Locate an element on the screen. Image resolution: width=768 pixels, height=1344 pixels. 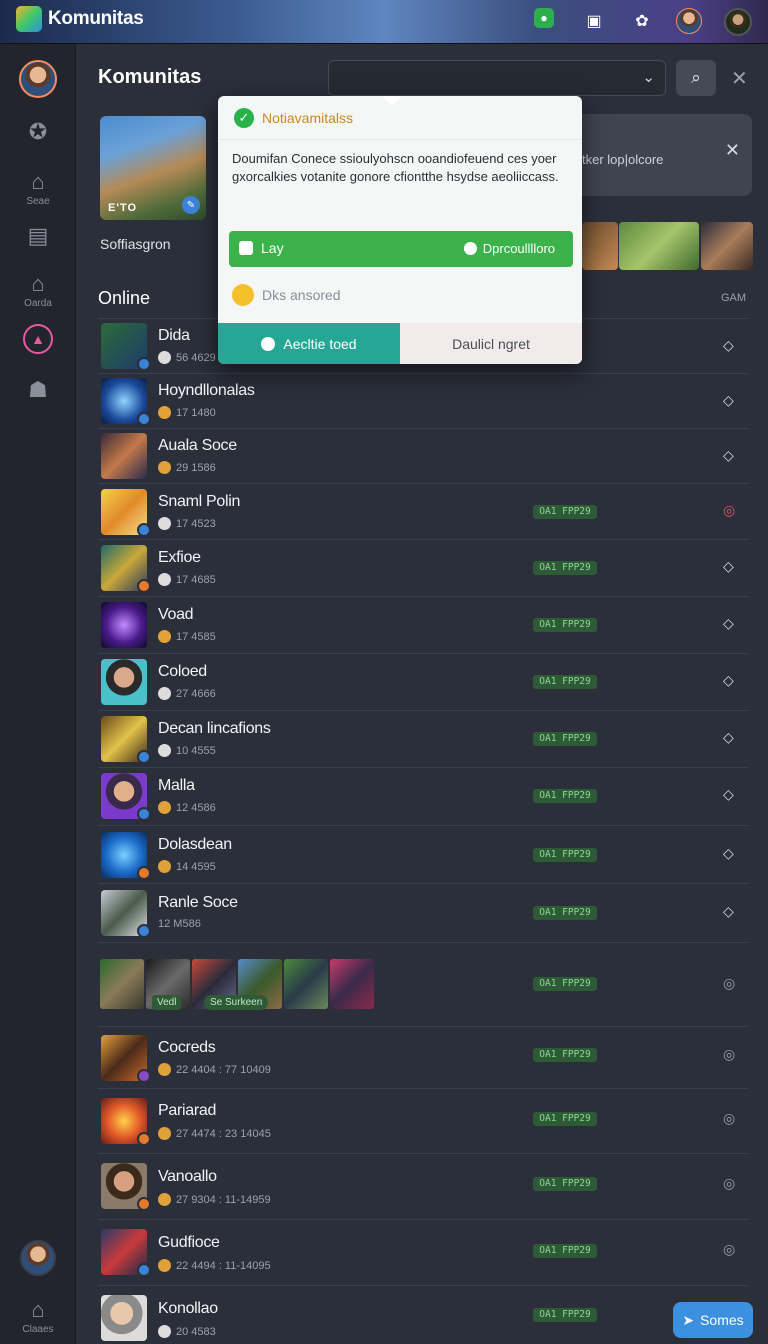
table-row: Malla 12 4586 OA1 FPP29 ◇ is located at coordinates (423, 796).